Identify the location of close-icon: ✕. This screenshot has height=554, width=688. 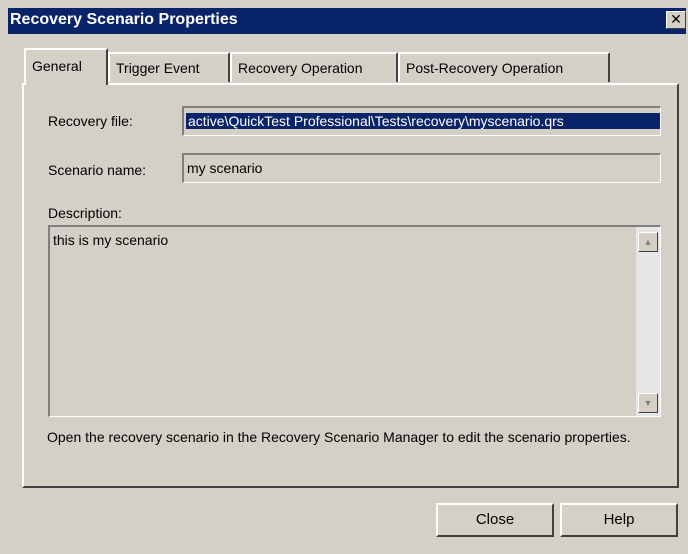
(676, 19).